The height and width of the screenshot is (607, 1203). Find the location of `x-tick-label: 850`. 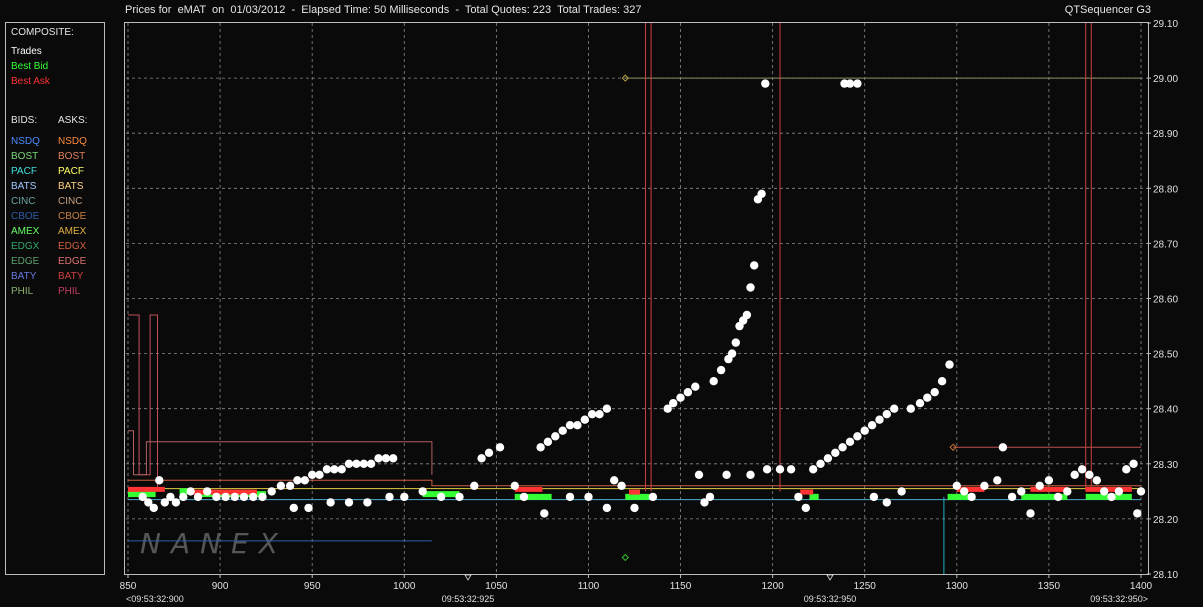

x-tick-label: 850 is located at coordinates (128, 586).